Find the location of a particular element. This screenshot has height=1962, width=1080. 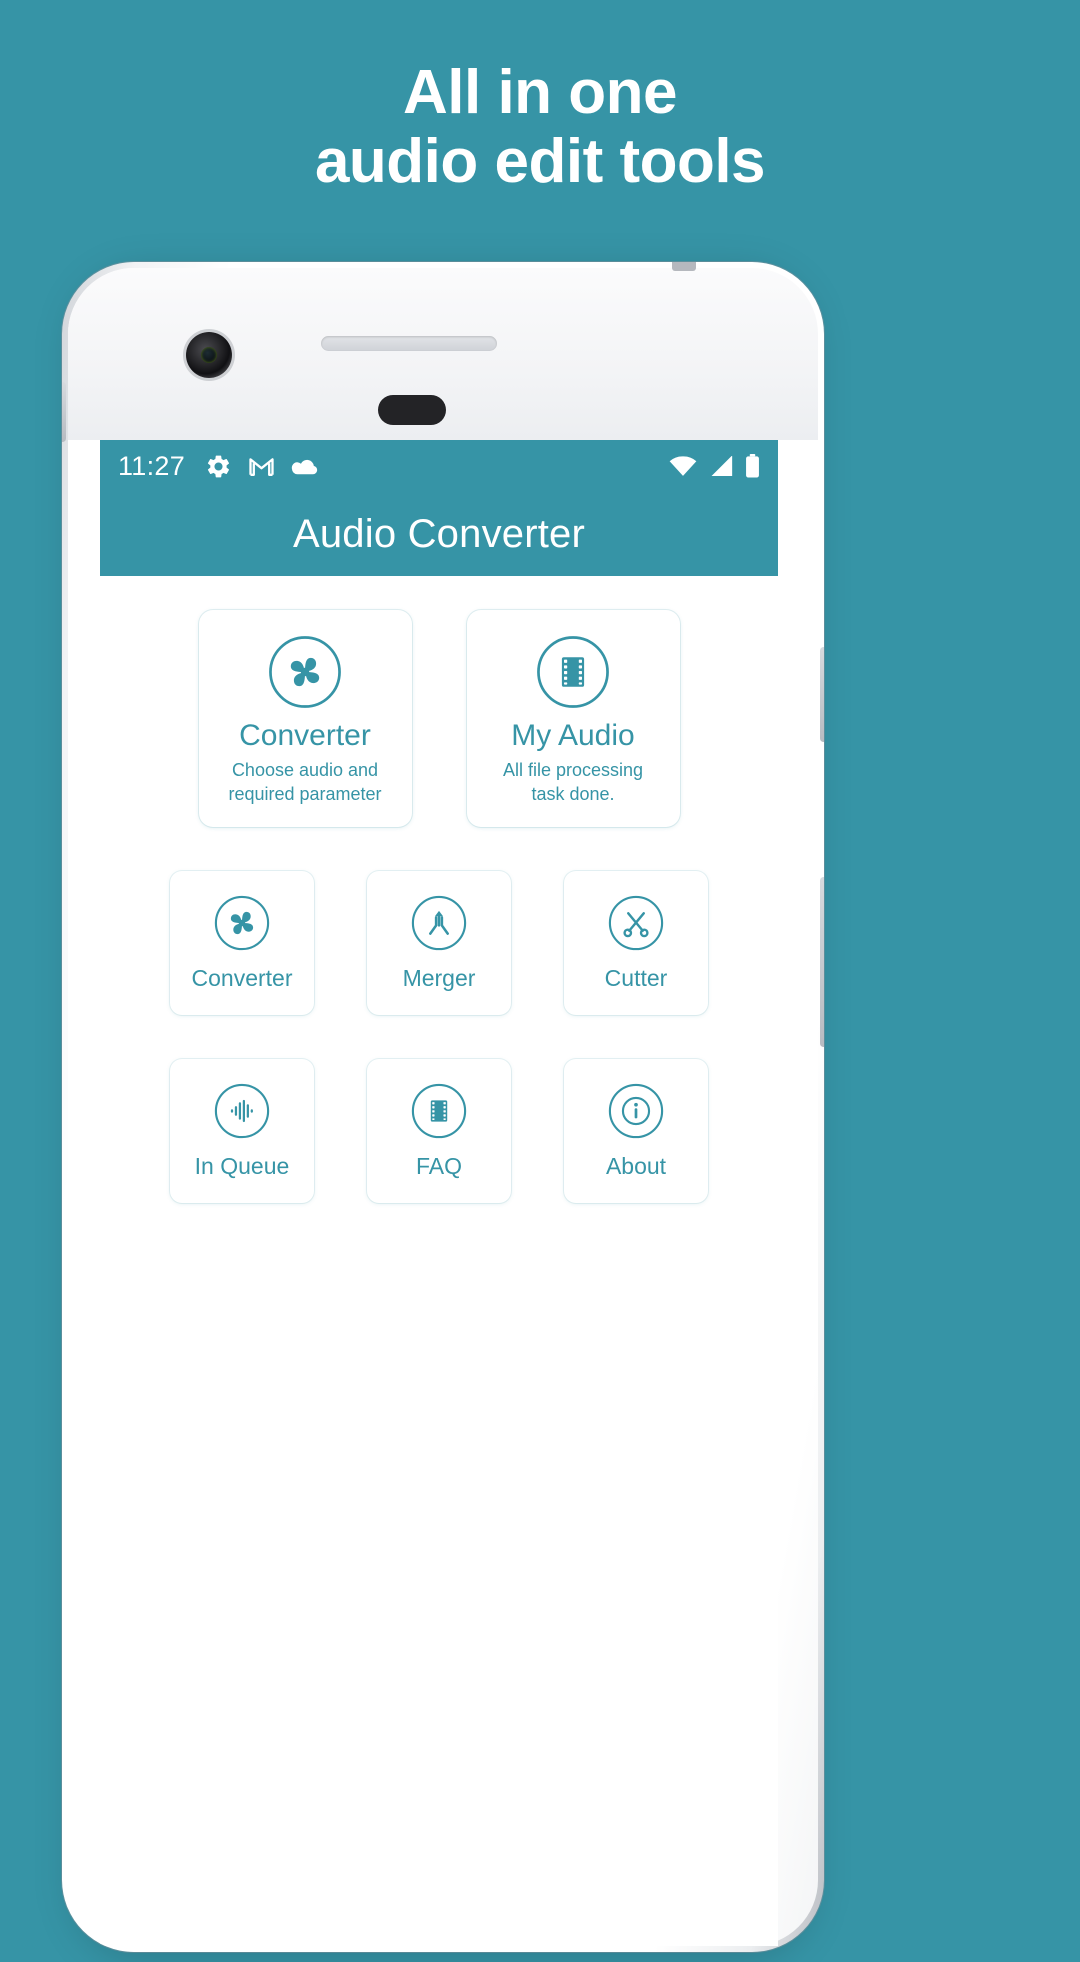

app-bar: Audio Converter is located at coordinates (439, 534).